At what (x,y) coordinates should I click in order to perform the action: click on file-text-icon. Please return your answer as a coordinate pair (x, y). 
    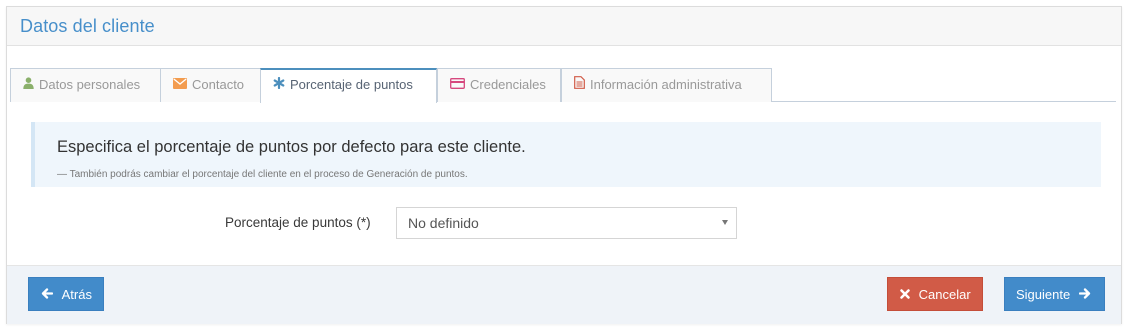
    Looking at the image, I should click on (579, 85).